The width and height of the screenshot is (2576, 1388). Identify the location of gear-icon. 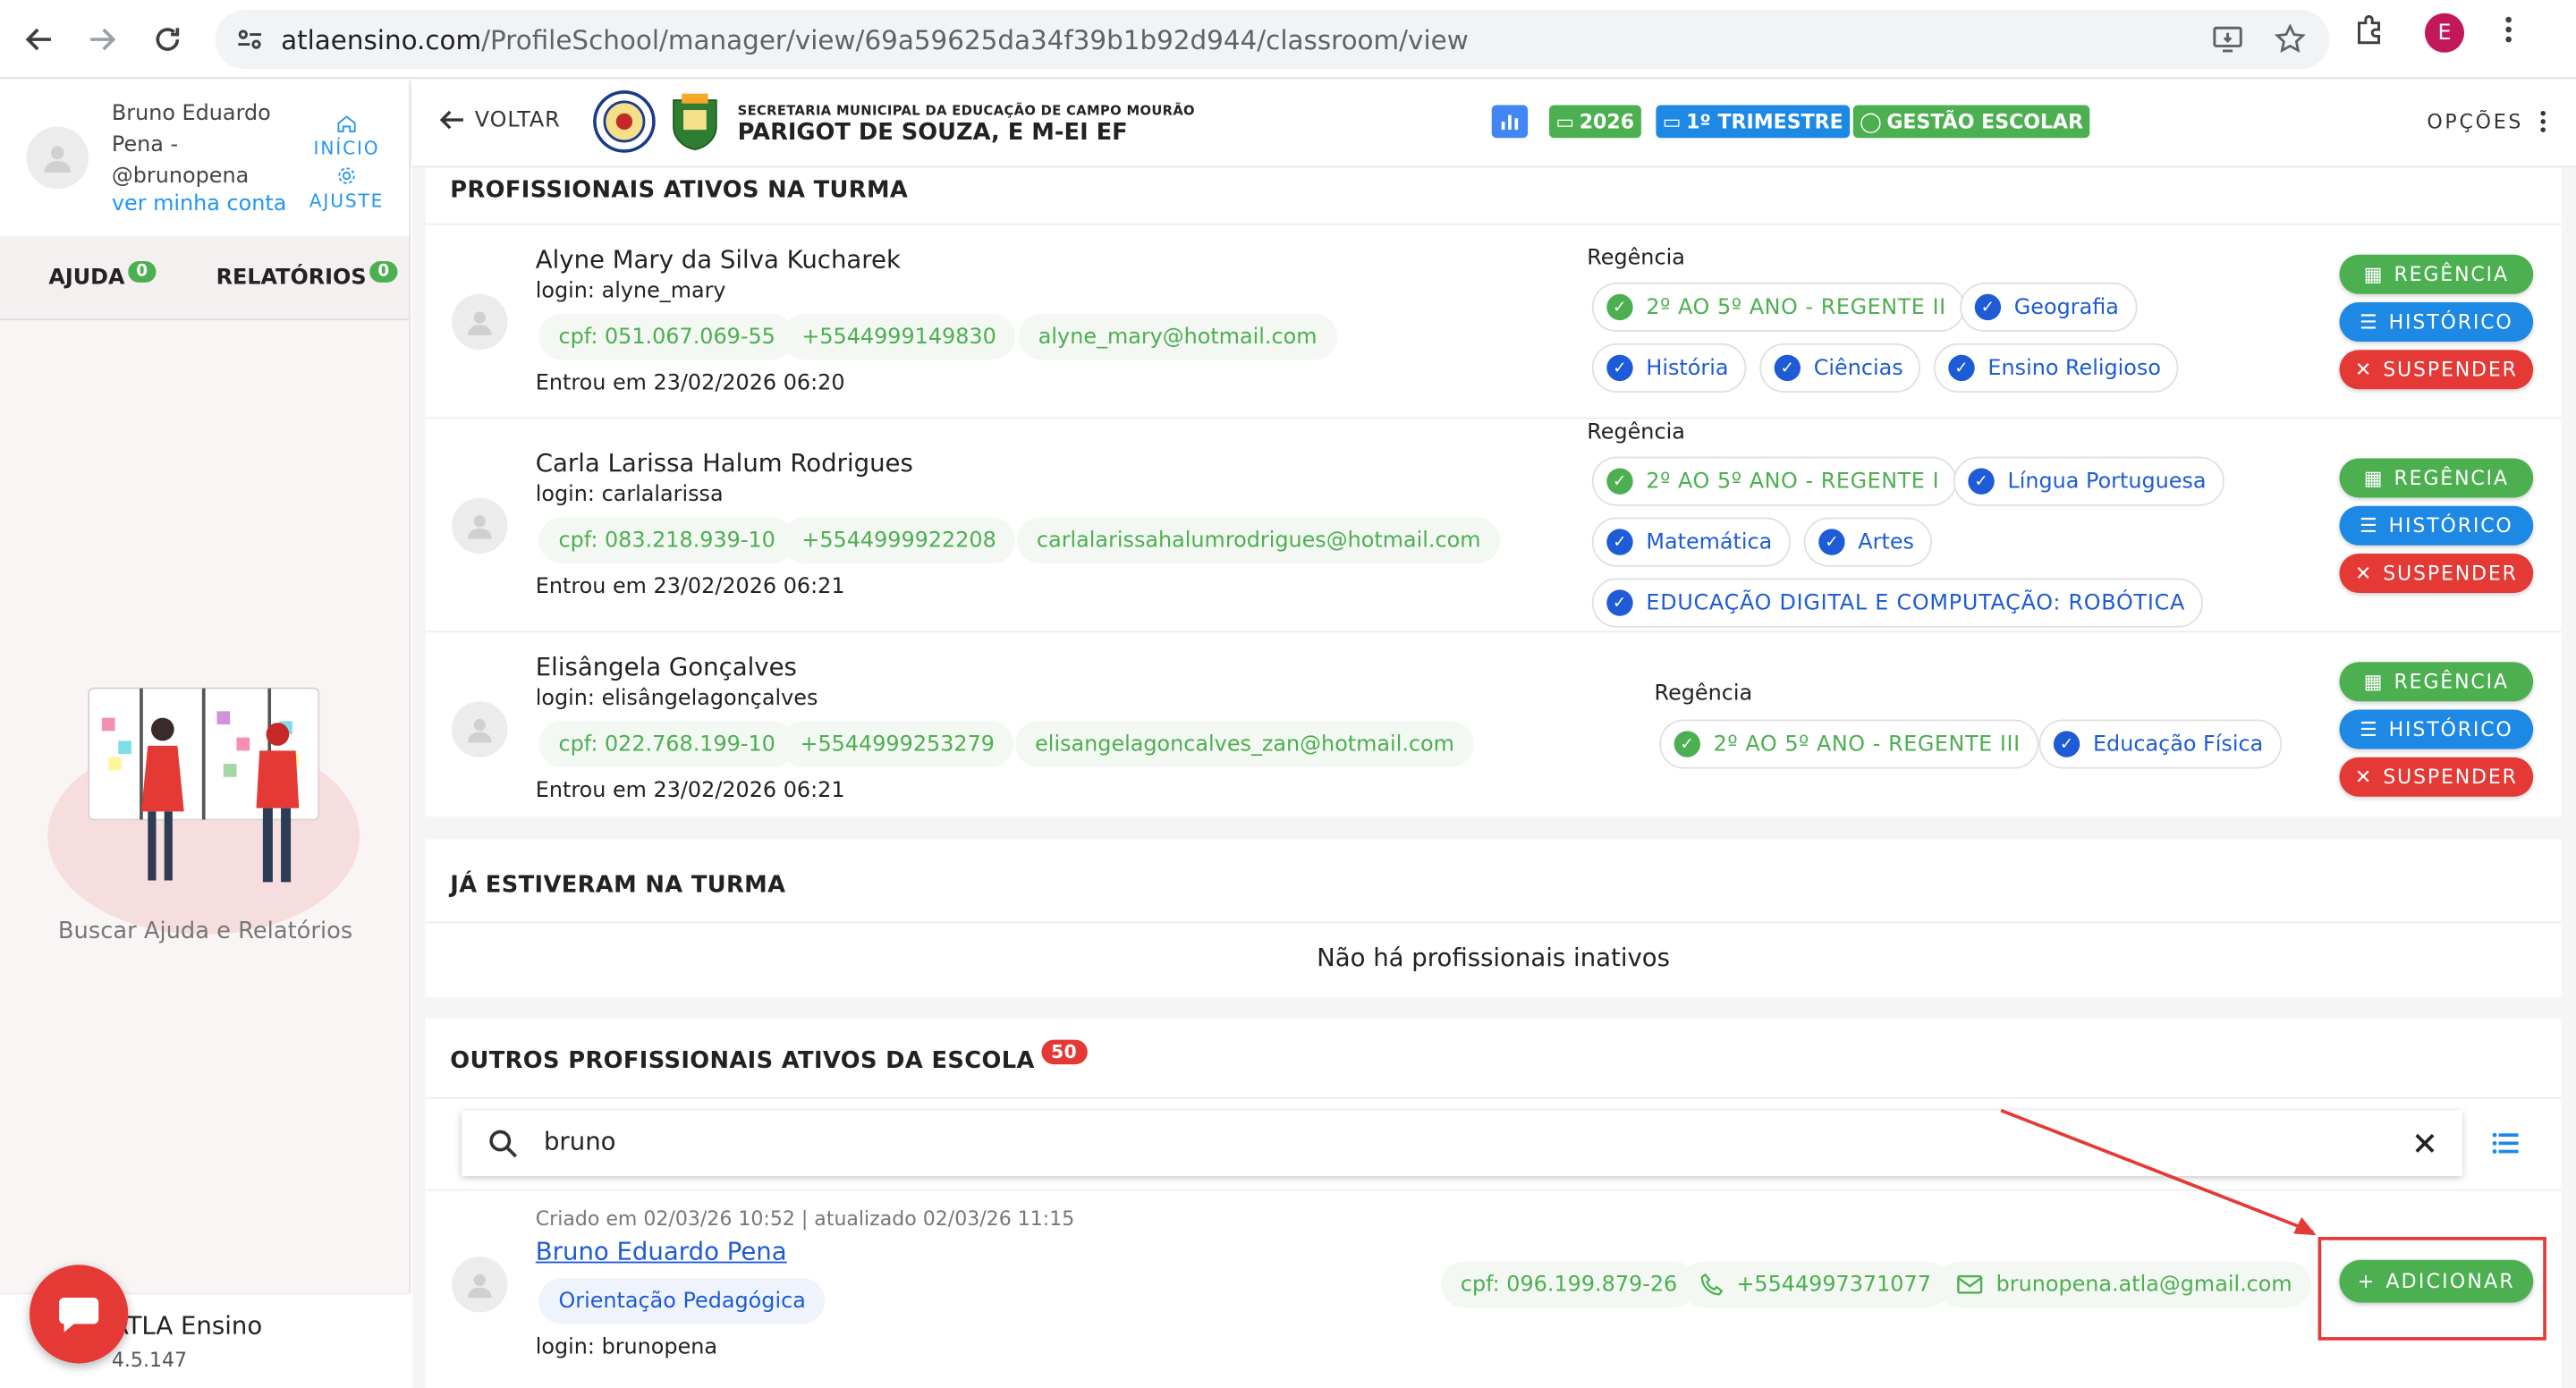
(346, 176).